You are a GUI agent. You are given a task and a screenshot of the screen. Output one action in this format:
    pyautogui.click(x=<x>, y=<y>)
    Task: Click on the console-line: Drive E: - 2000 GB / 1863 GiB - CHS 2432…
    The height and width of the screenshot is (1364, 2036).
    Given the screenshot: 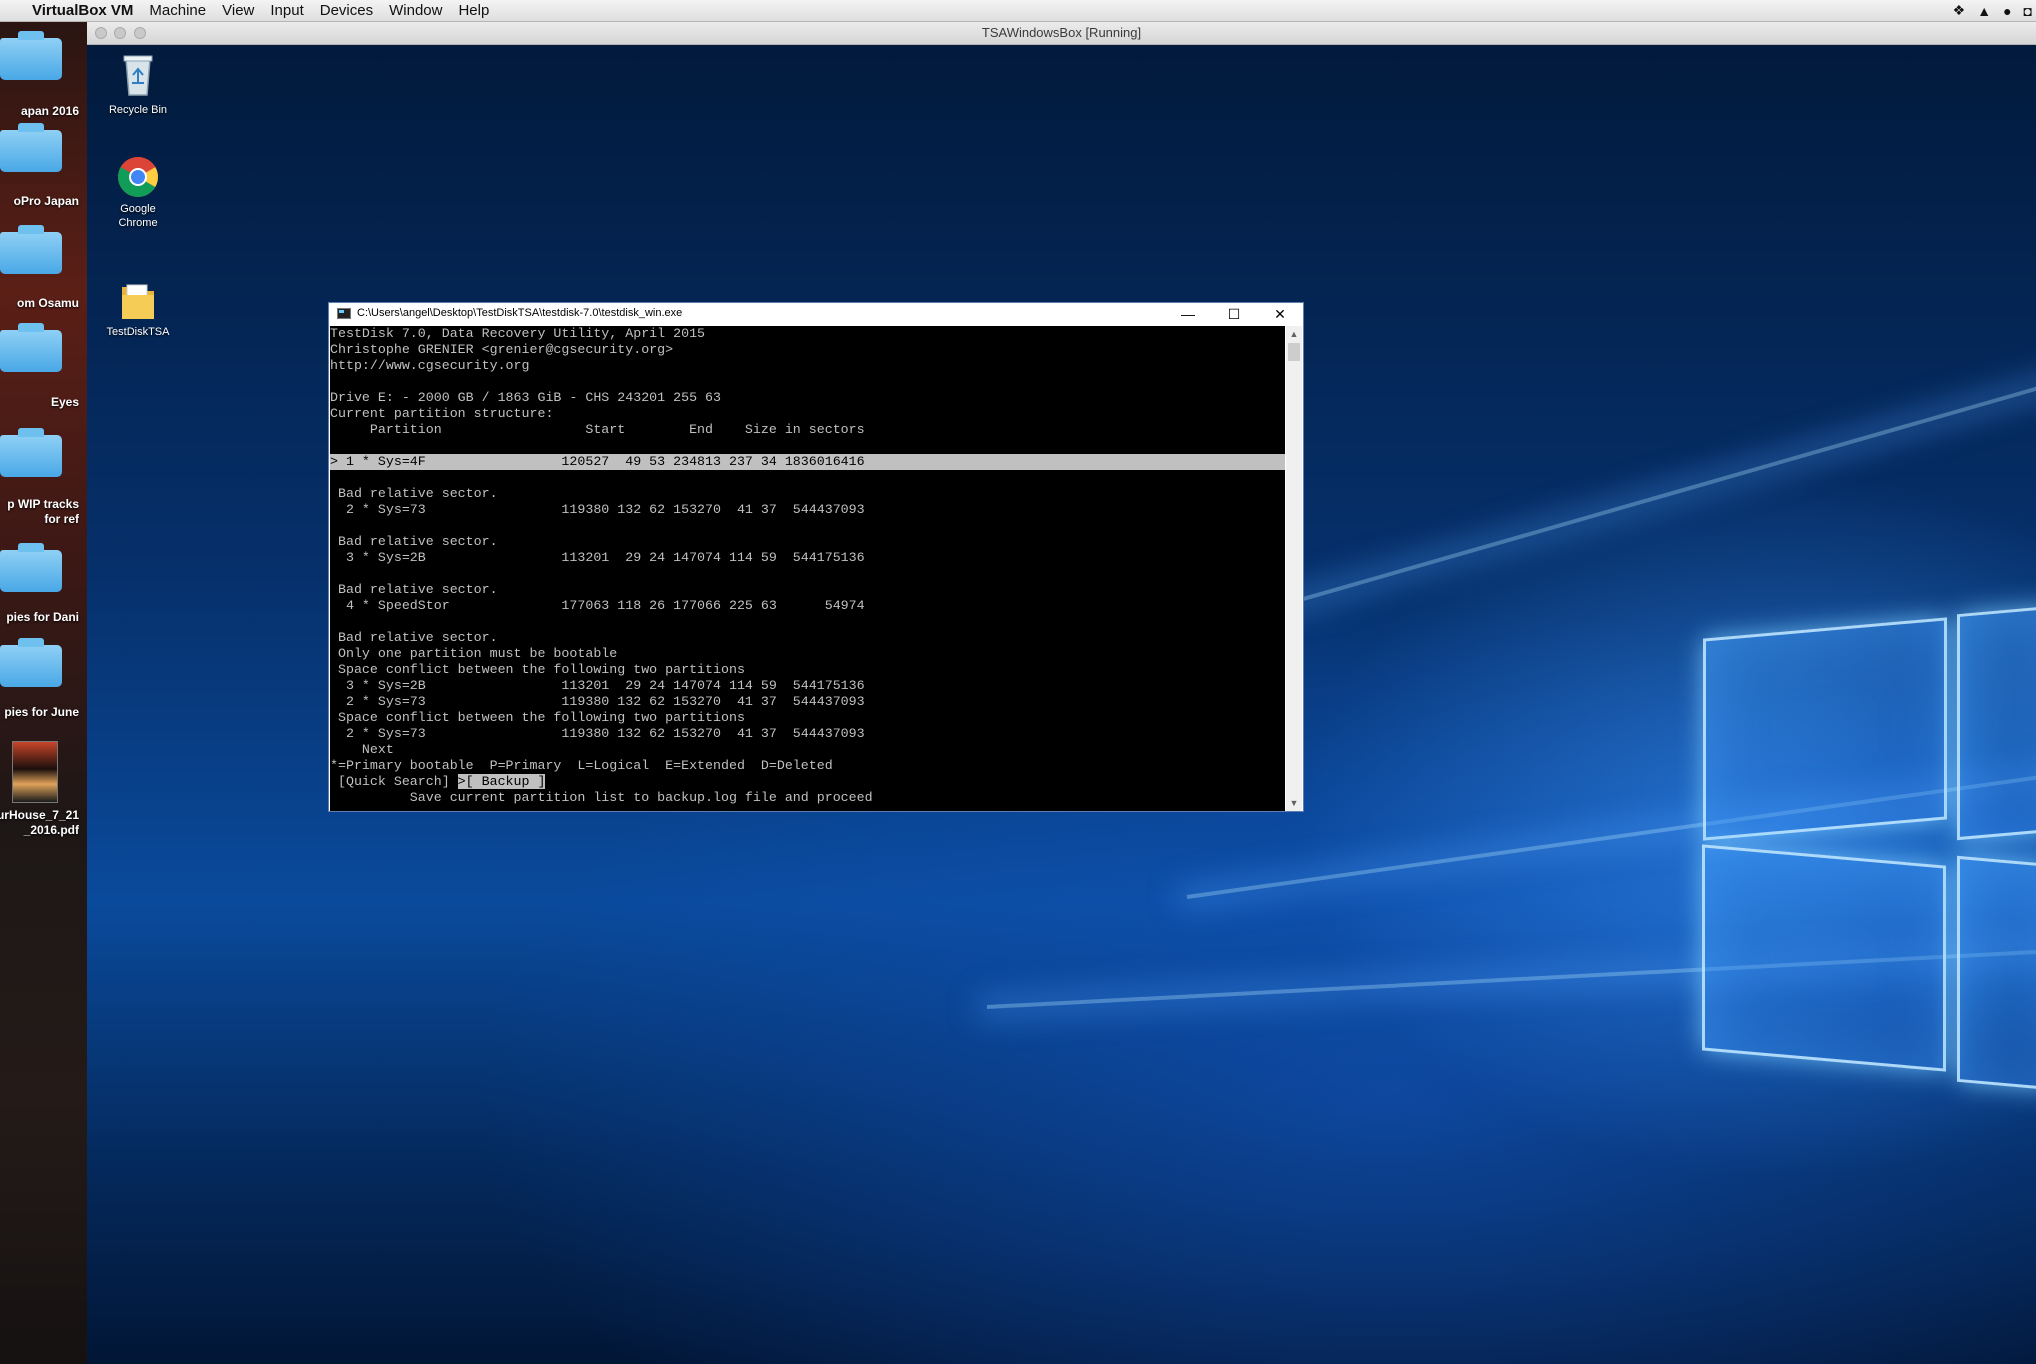 What is the action you would take?
    pyautogui.click(x=525, y=397)
    